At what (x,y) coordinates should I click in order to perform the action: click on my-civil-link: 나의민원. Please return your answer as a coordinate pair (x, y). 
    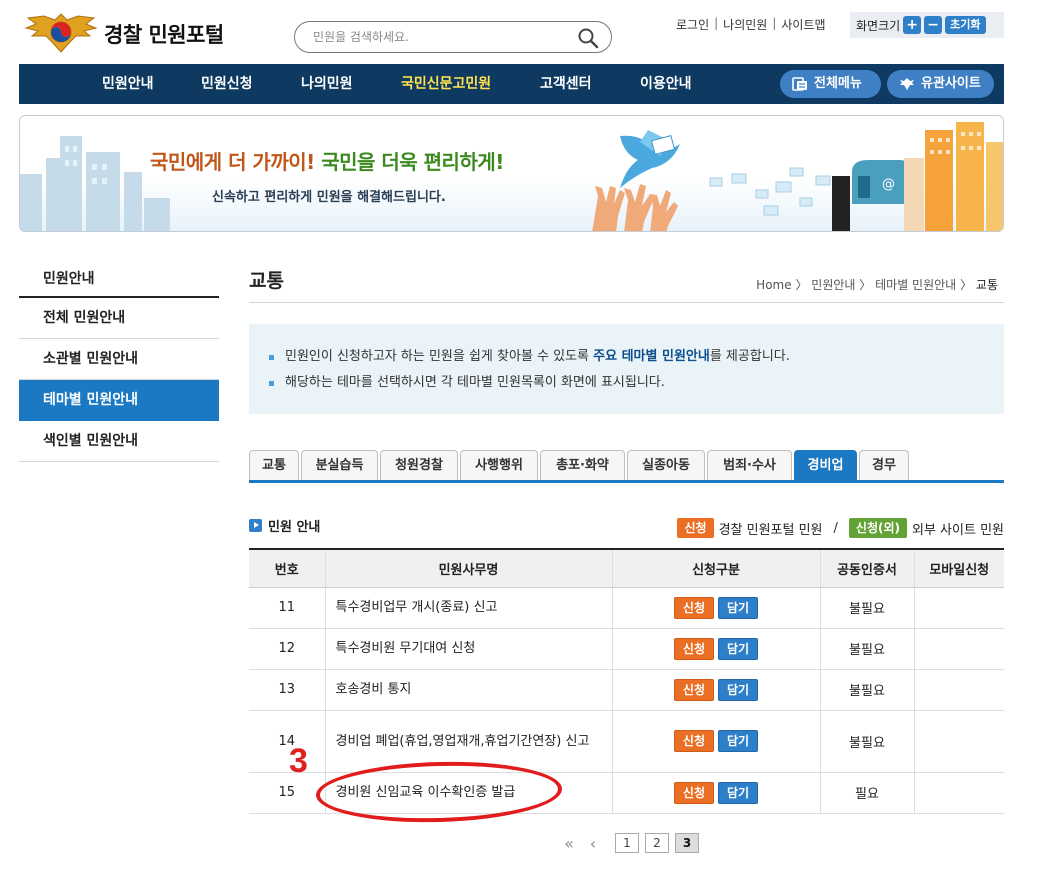
    Looking at the image, I should click on (745, 24).